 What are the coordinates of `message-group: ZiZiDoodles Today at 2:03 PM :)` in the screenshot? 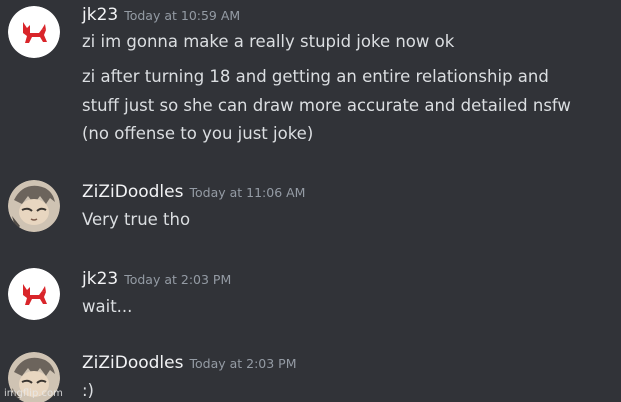 It's located at (310, 373).